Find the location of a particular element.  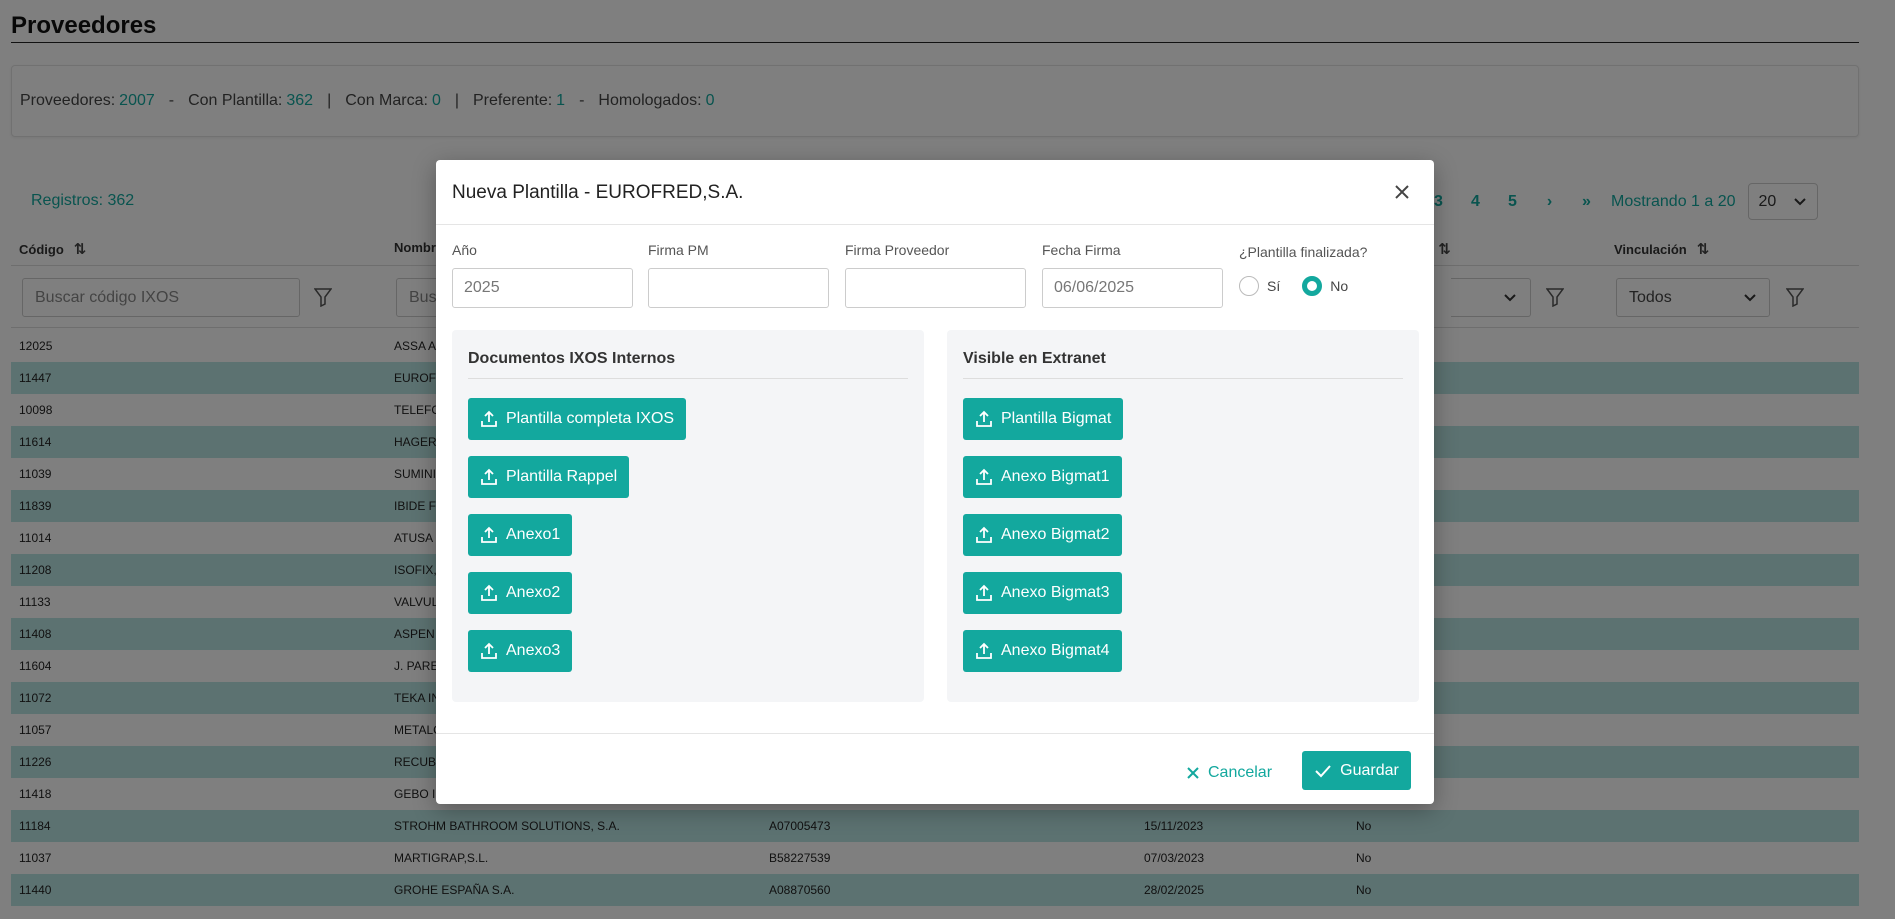

save-button: Guardar is located at coordinates (1356, 770).